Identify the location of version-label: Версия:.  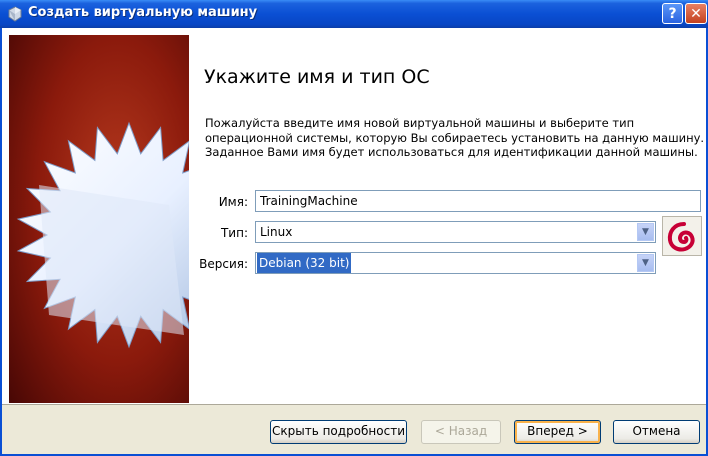
(223, 264).